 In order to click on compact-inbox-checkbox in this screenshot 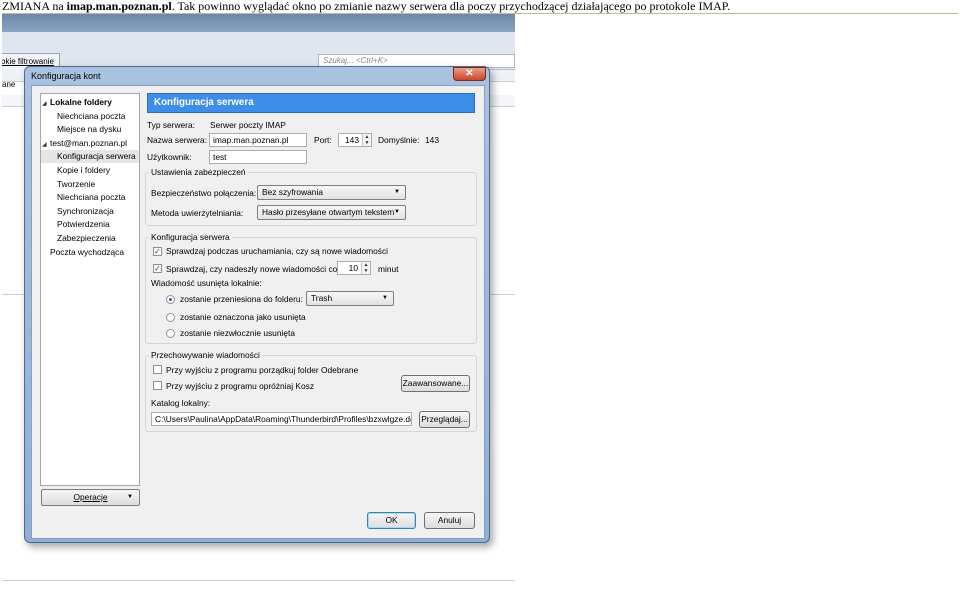, I will do `click(157, 369)`.